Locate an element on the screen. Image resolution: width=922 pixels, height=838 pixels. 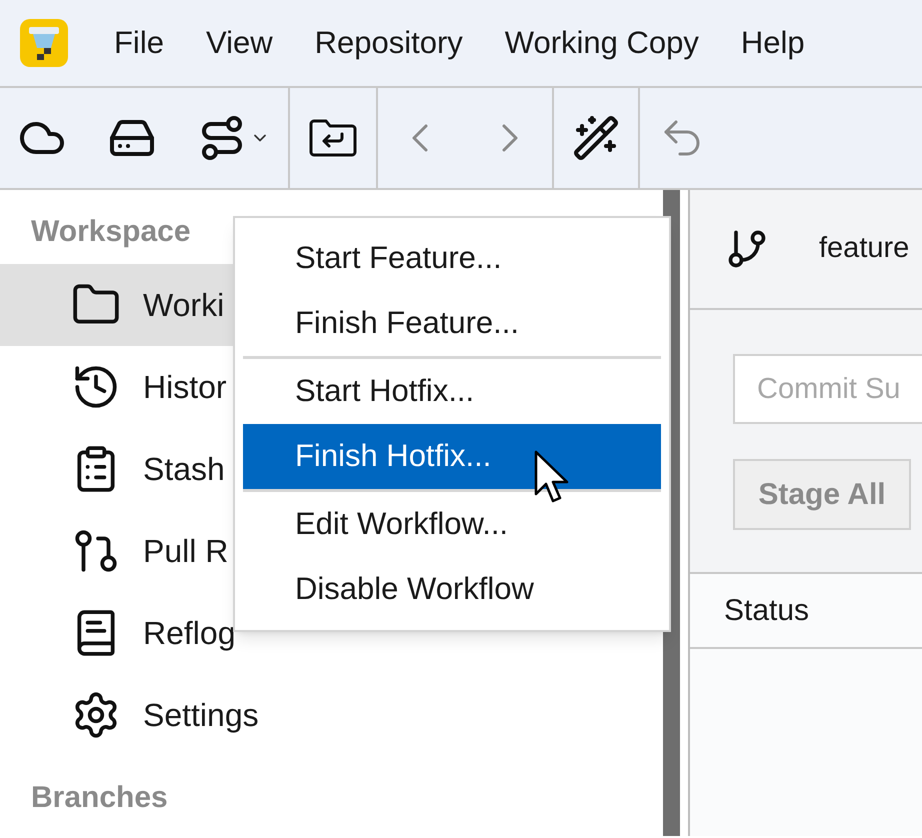
column-header: Status is located at coordinates (767, 611).